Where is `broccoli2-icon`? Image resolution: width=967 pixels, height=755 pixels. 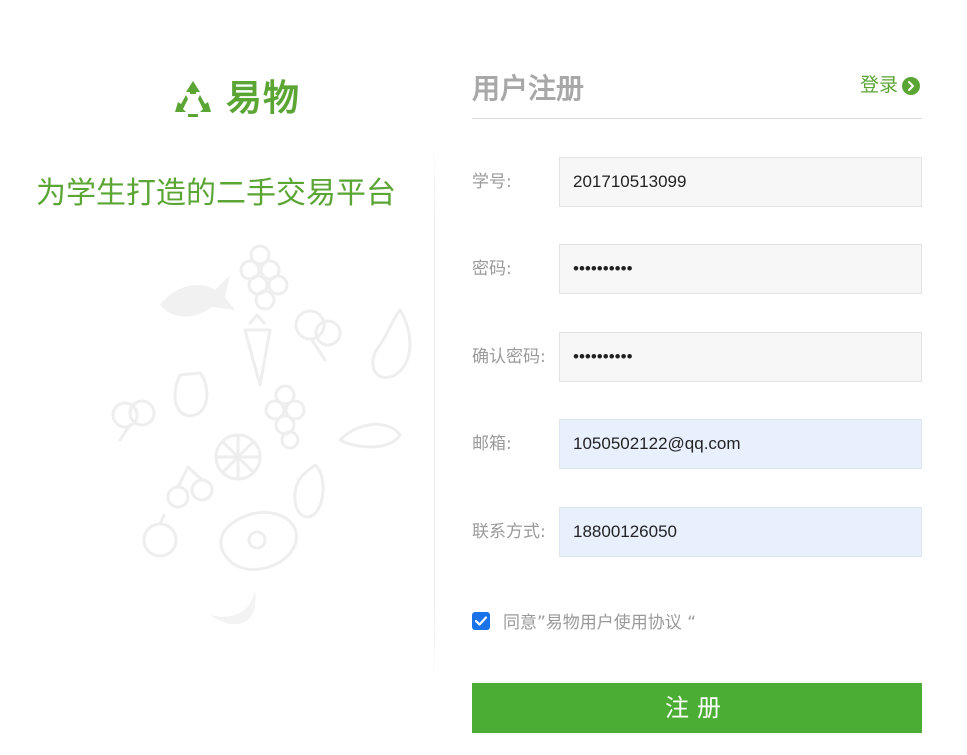
broccoli2-icon is located at coordinates (133, 420).